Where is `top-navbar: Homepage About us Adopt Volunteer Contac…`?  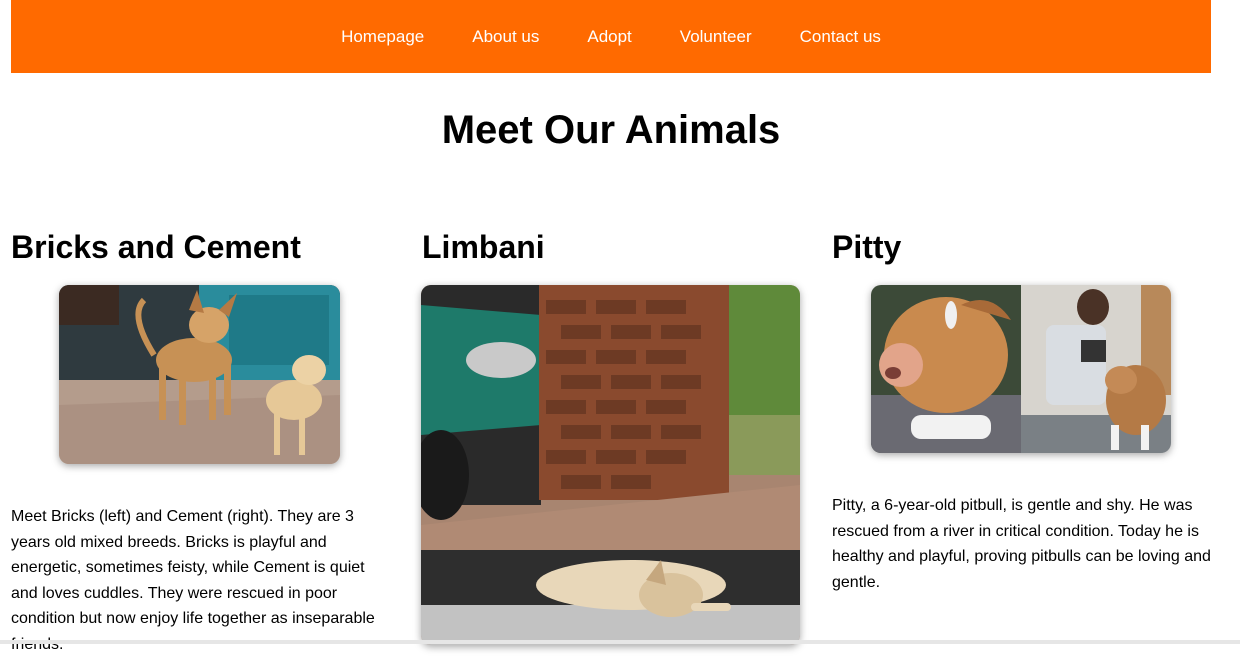 top-navbar: Homepage About us Adopt Volunteer Contac… is located at coordinates (611, 36).